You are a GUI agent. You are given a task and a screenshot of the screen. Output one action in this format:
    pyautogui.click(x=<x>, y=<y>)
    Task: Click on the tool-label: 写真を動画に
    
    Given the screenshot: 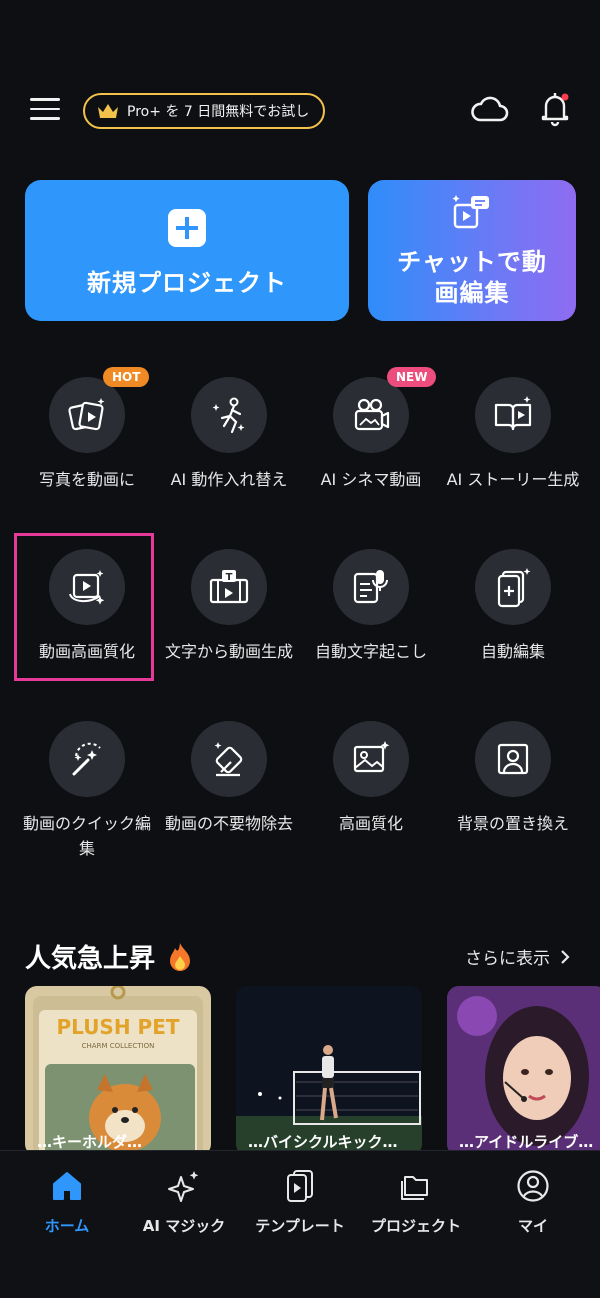 What is the action you would take?
    pyautogui.click(x=86, y=479)
    